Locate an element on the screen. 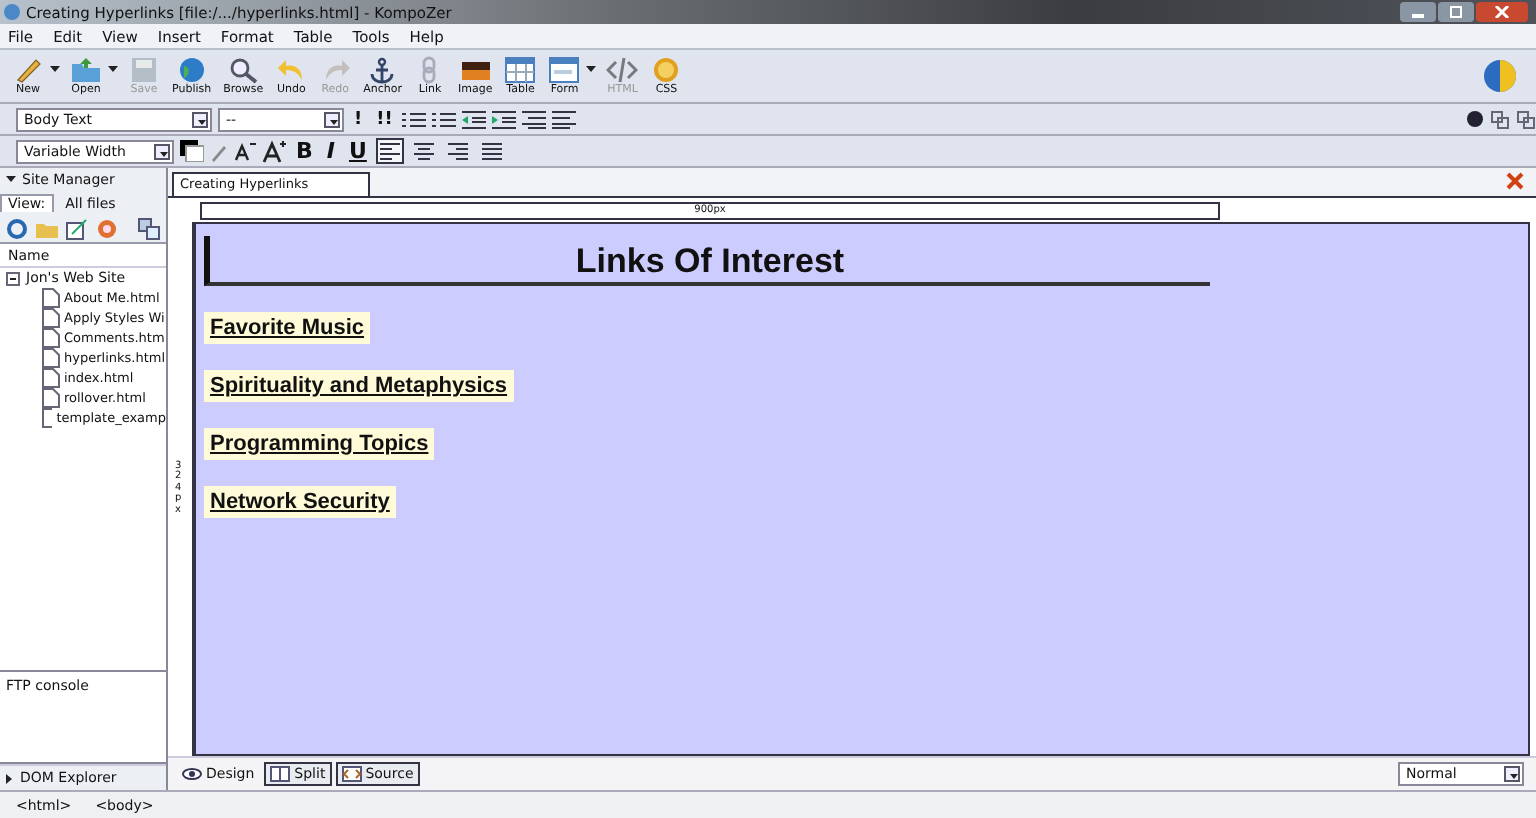 The width and height of the screenshot is (1536, 818). maximize-icon is located at coordinates (1456, 12).